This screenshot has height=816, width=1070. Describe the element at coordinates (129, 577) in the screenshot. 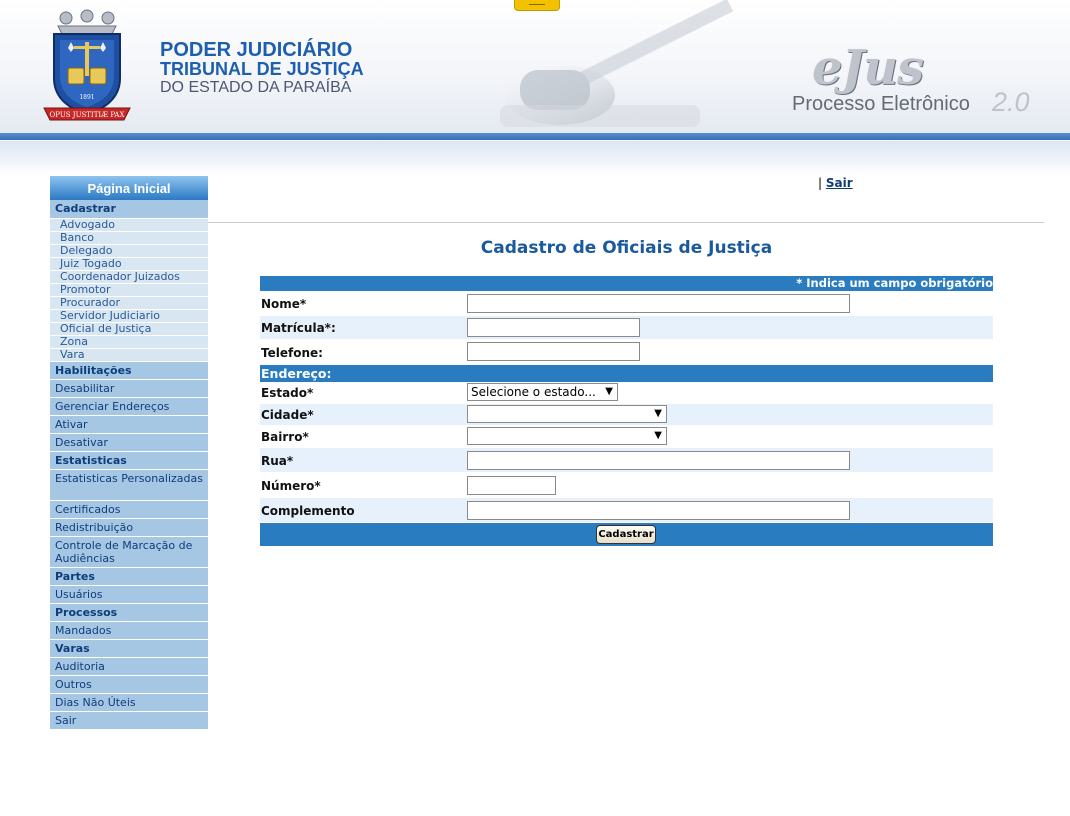

I see `sidebar-item: Partes` at that location.